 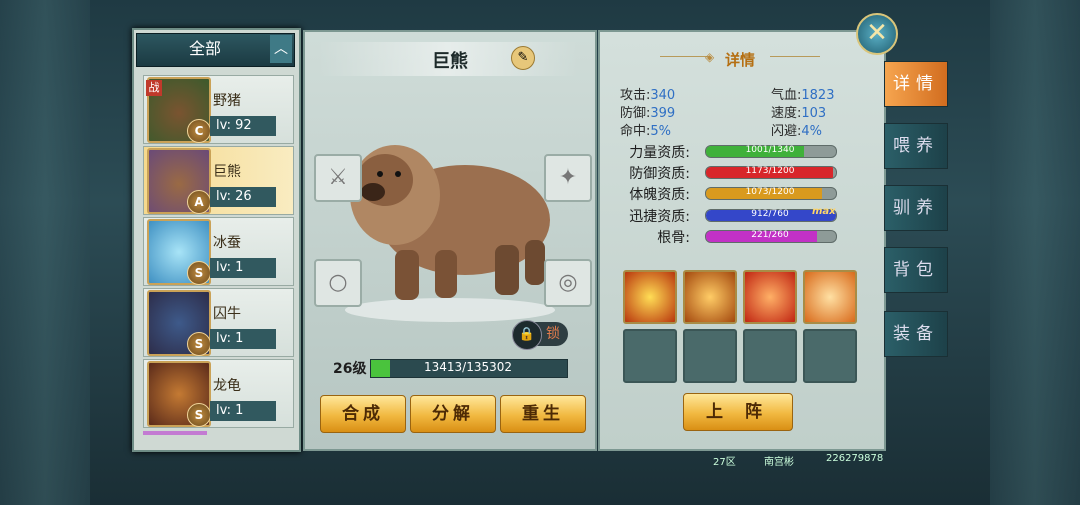 I want to click on item-name: 囚牛, so click(x=227, y=314).